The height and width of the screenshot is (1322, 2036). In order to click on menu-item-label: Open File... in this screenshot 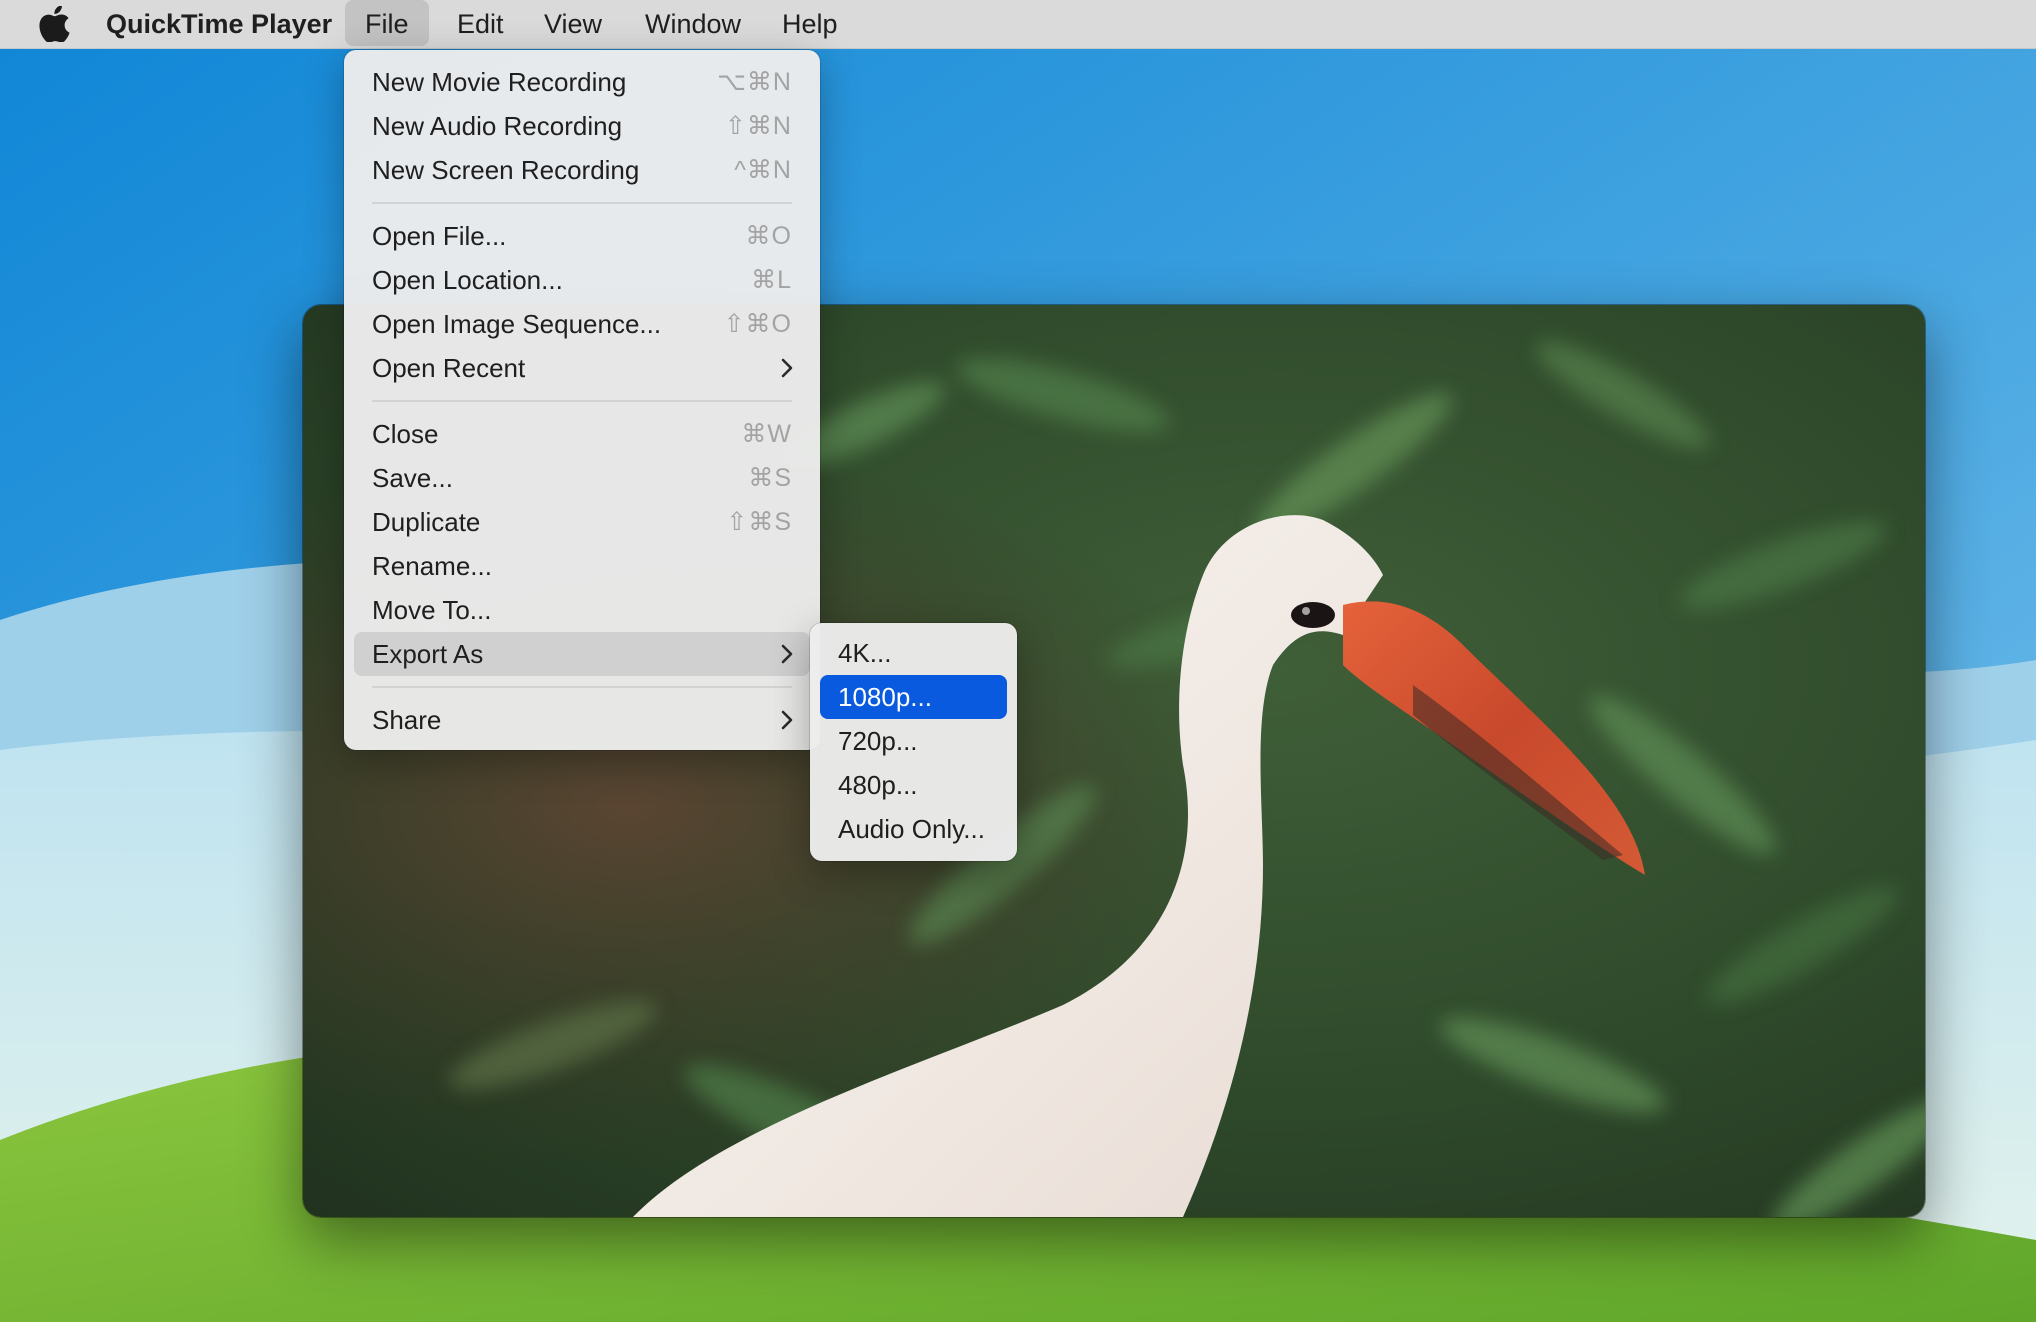, I will do `click(439, 236)`.